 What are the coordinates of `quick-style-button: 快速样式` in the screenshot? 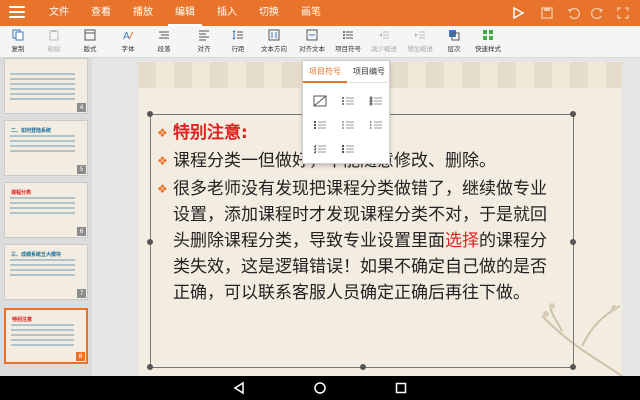 It's located at (488, 43).